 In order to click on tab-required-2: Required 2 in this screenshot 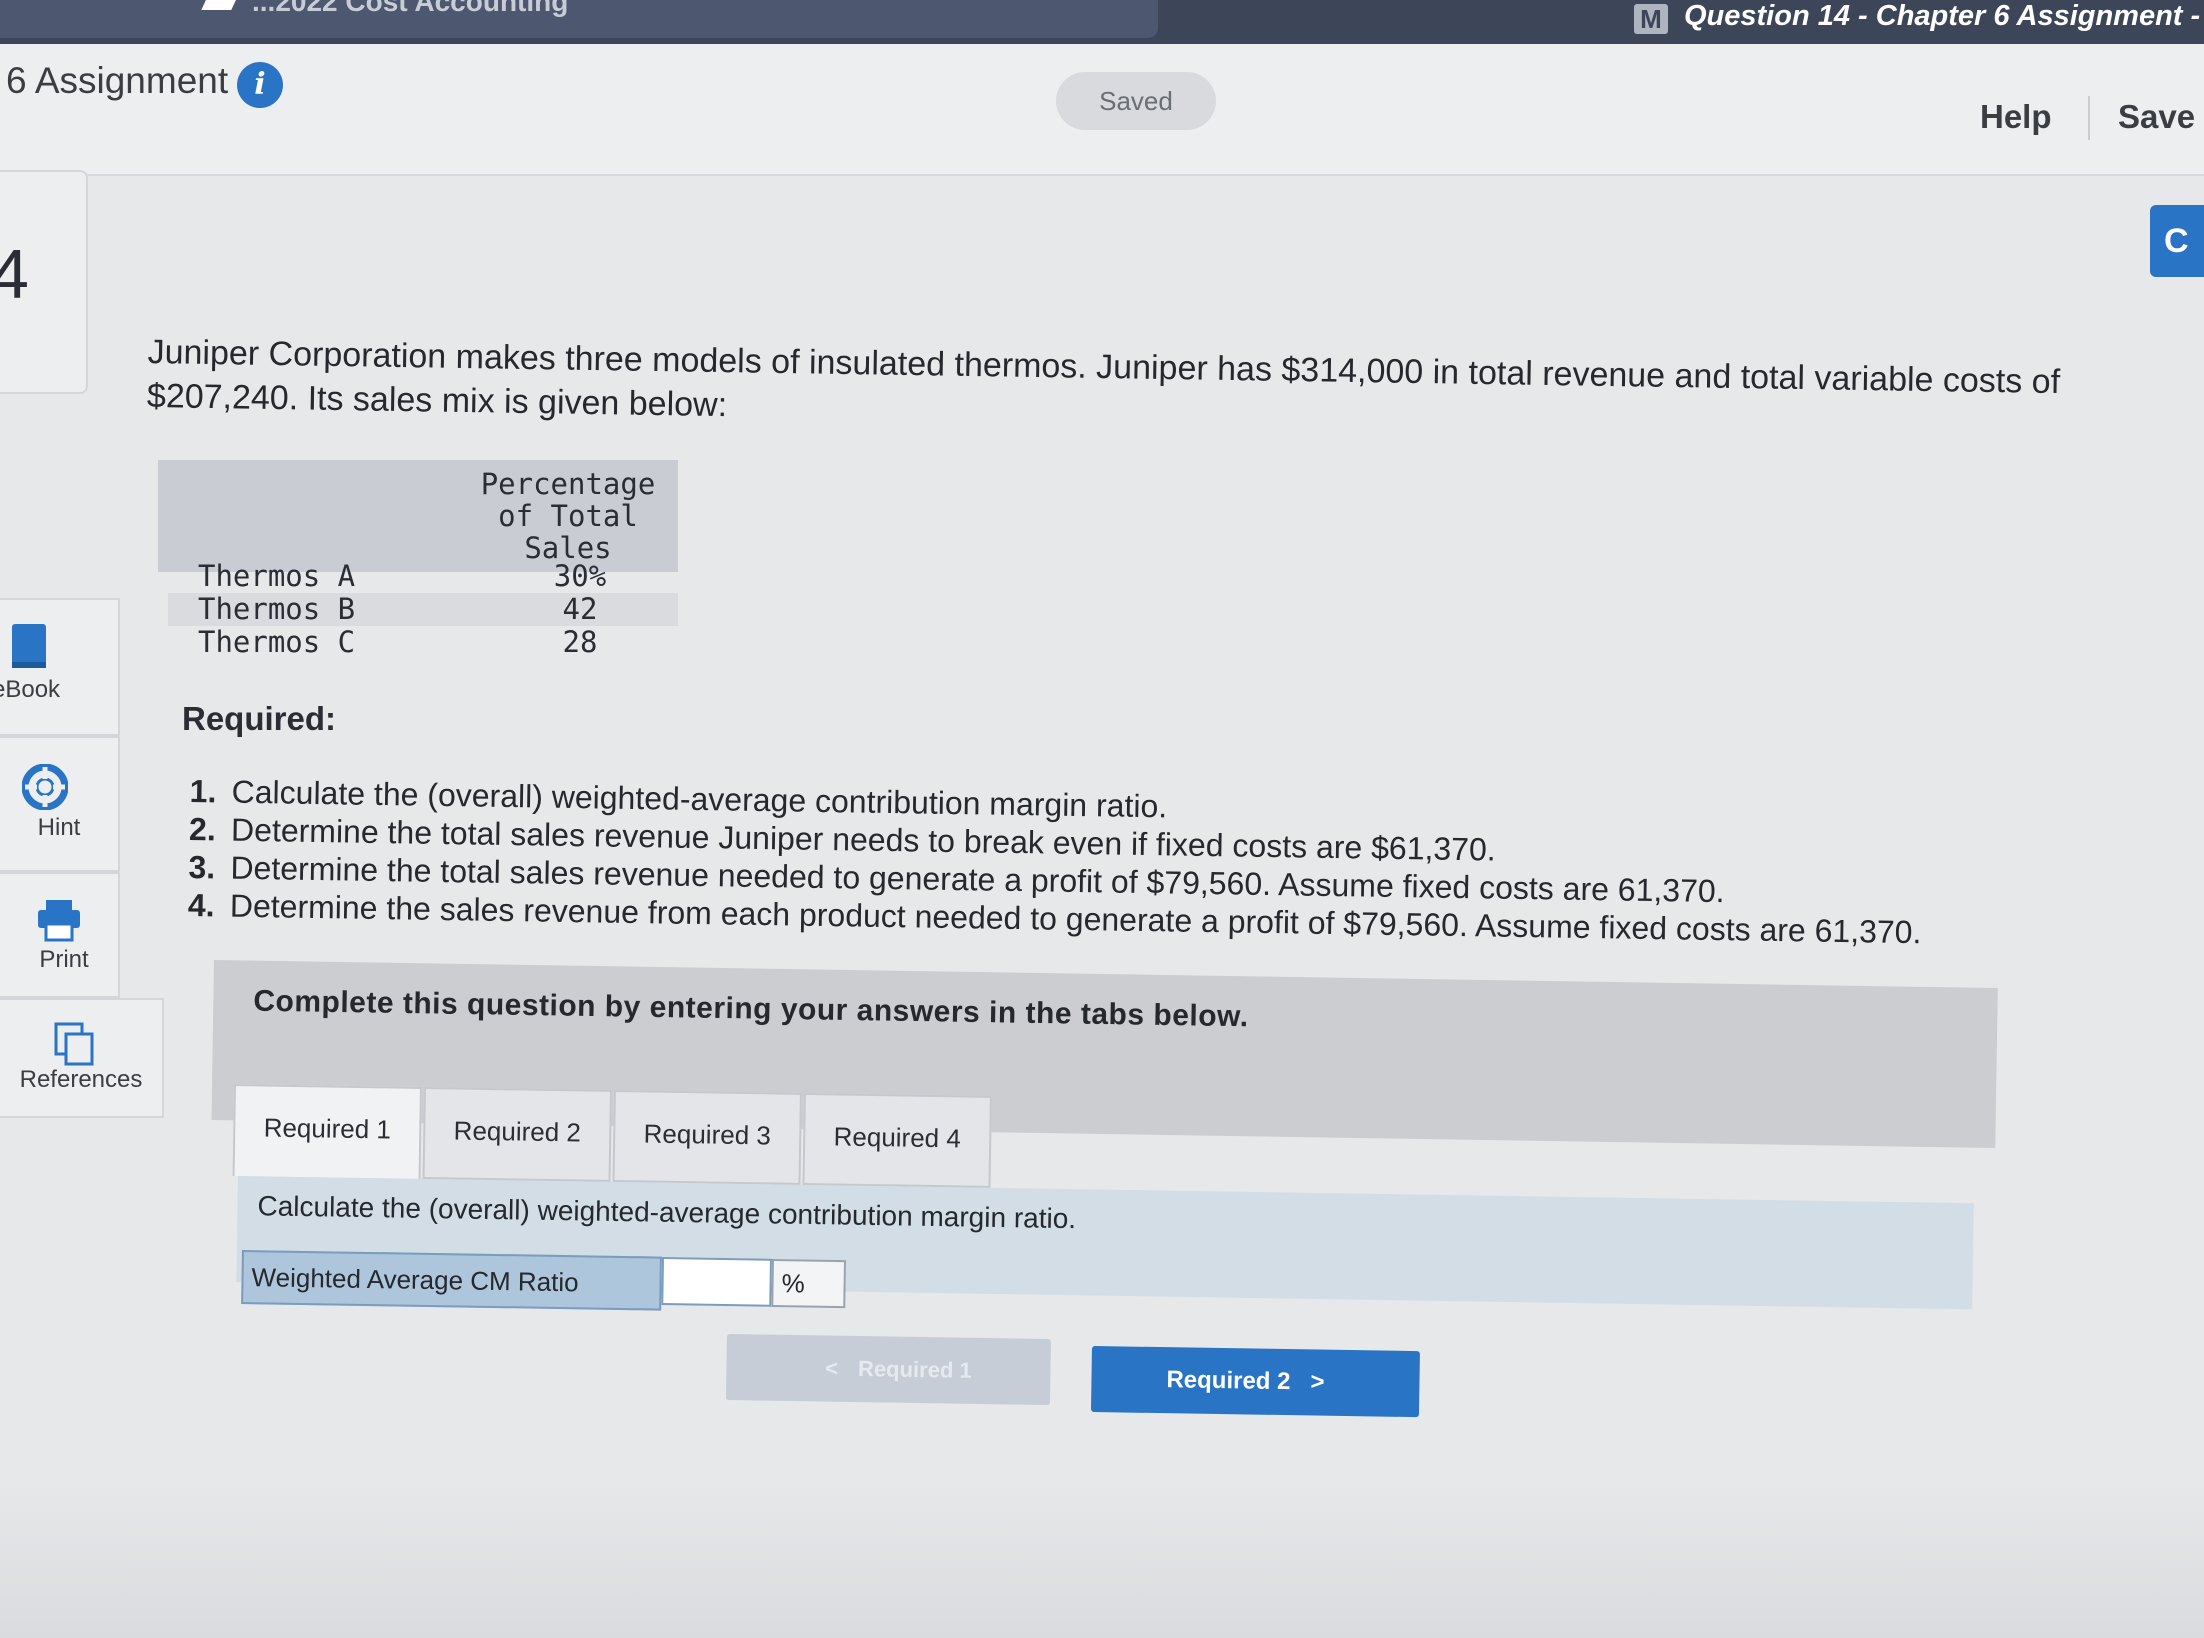, I will do `click(517, 1134)`.